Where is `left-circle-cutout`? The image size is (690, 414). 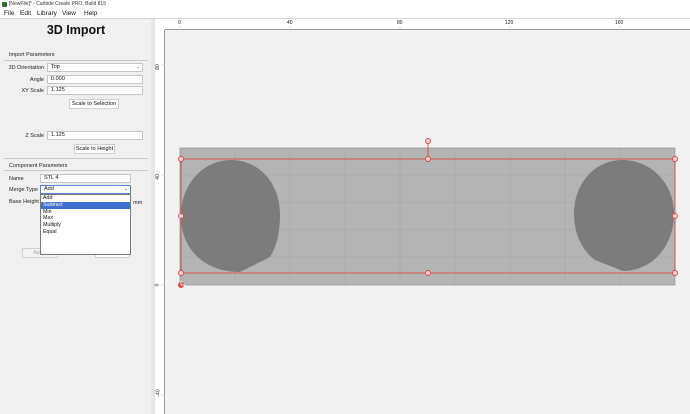 left-circle-cutout is located at coordinates (230, 216).